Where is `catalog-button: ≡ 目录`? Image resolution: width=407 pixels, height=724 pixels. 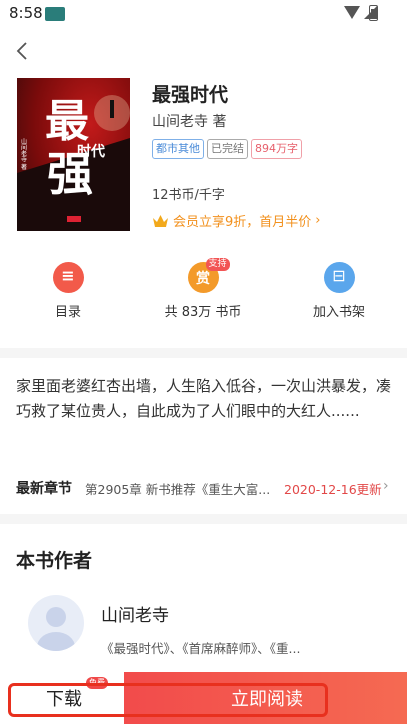
catalog-button: ≡ 目录 is located at coordinates (68, 291).